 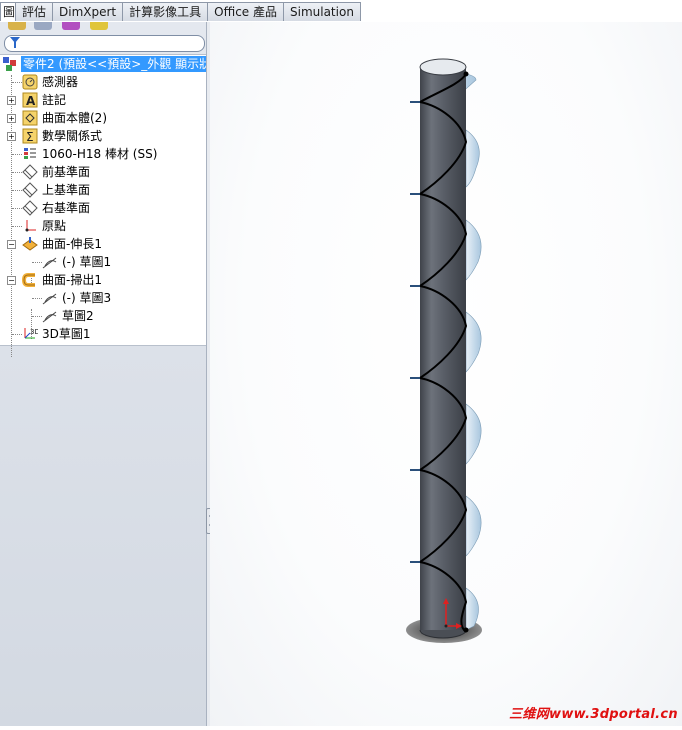 I want to click on tree-item-origin: 原點, so click(x=103, y=226).